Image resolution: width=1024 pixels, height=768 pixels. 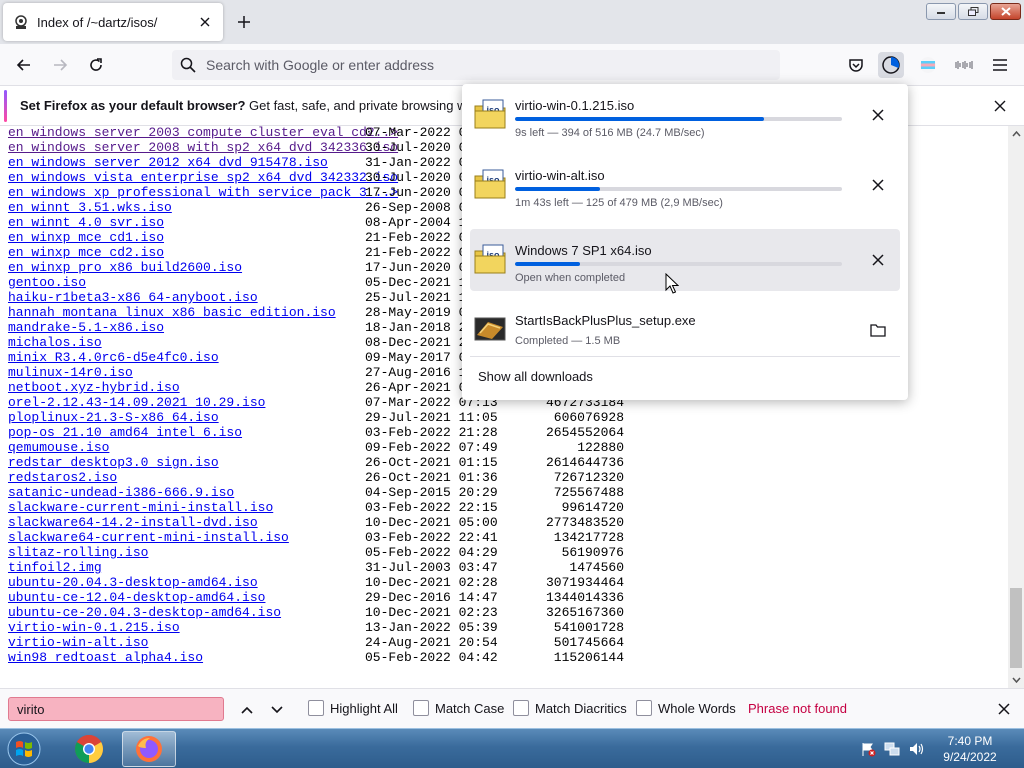 What do you see at coordinates (97, 22) in the screenshot?
I see `tab-title: Index of /~dartz/isos/` at bounding box center [97, 22].